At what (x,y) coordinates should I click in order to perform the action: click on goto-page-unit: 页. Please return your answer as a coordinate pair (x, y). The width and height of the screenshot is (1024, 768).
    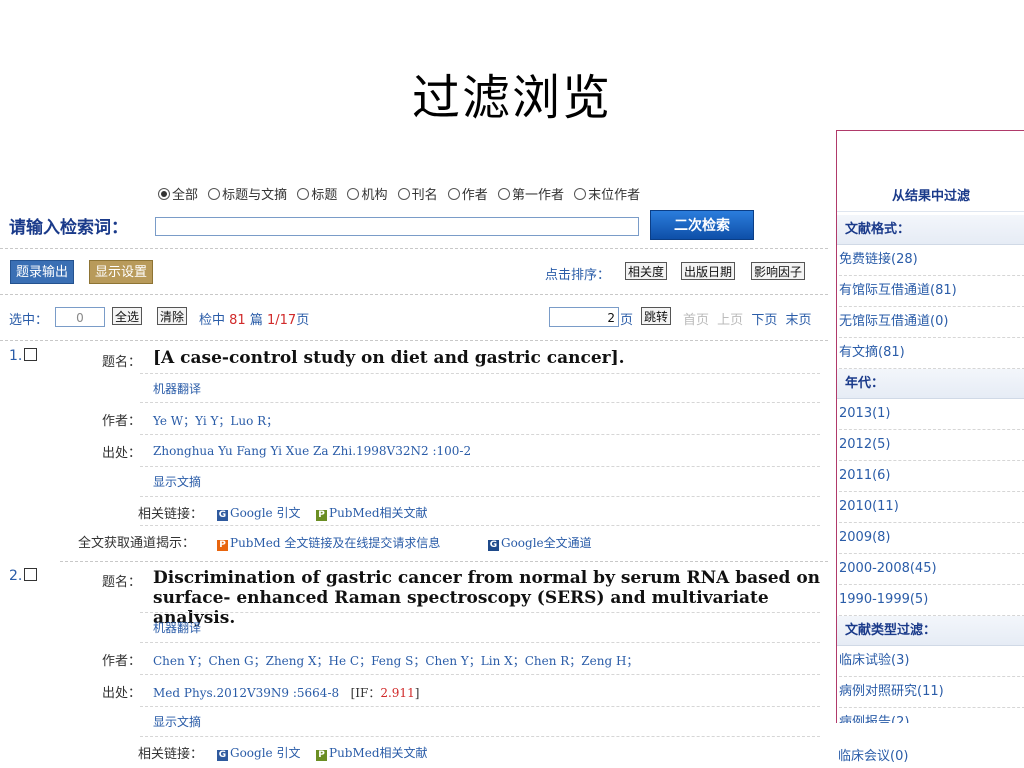
    Looking at the image, I should click on (627, 320).